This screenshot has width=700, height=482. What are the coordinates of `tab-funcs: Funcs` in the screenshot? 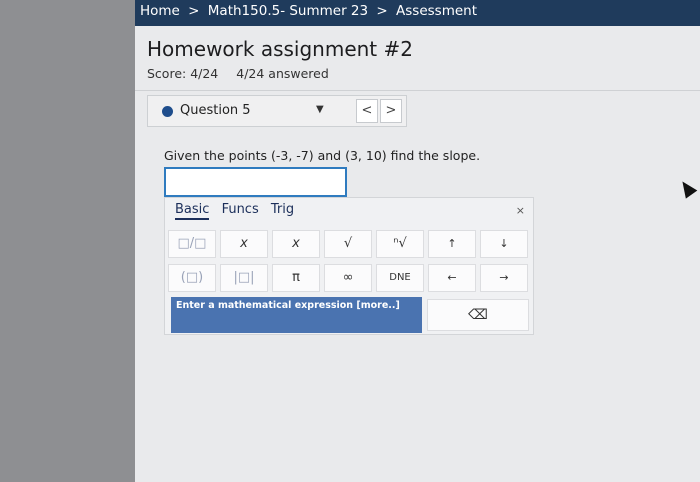 It's located at (240, 210).